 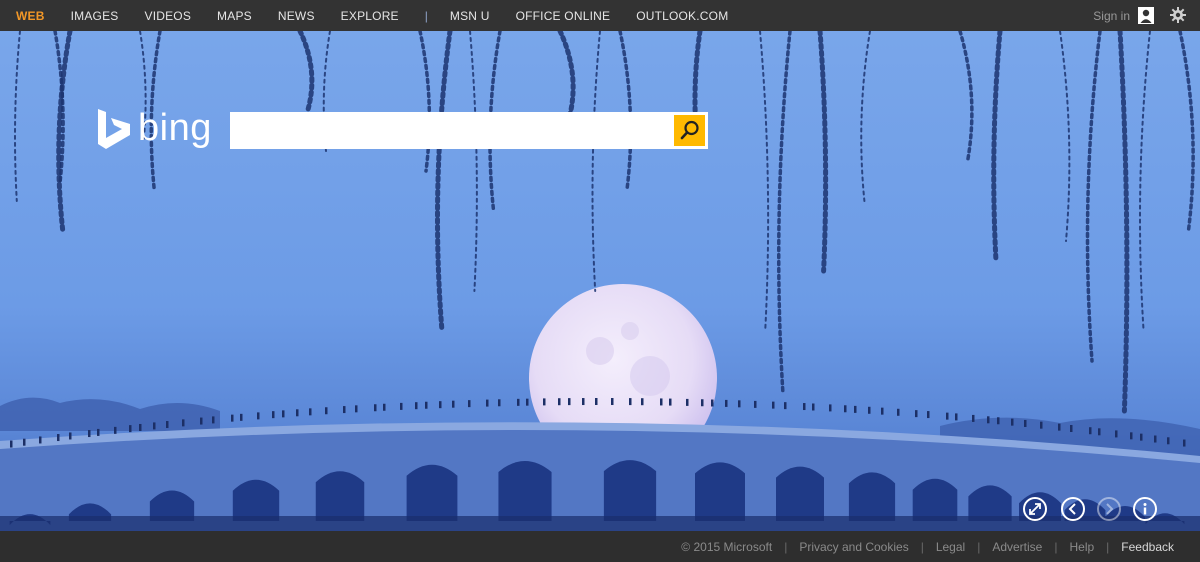 What do you see at coordinates (30, 16) in the screenshot?
I see `nav-item-web: WEB` at bounding box center [30, 16].